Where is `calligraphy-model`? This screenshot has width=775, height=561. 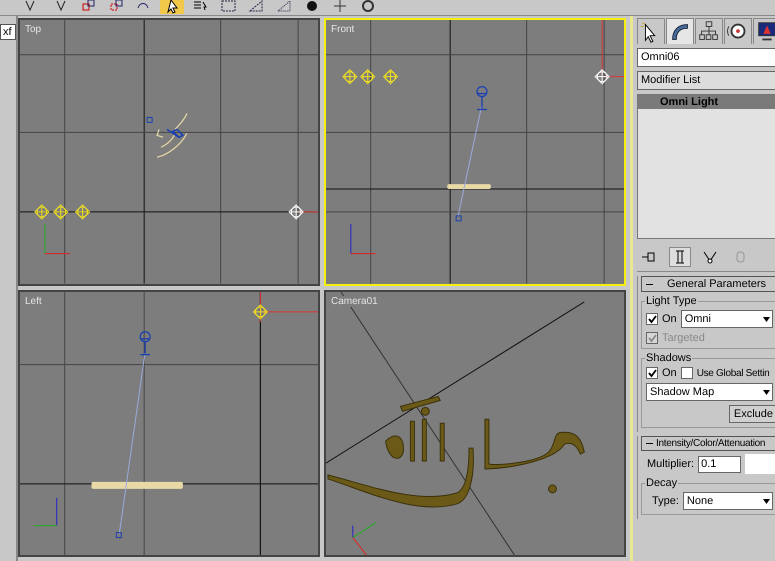
calligraphy-model is located at coordinates (469, 187).